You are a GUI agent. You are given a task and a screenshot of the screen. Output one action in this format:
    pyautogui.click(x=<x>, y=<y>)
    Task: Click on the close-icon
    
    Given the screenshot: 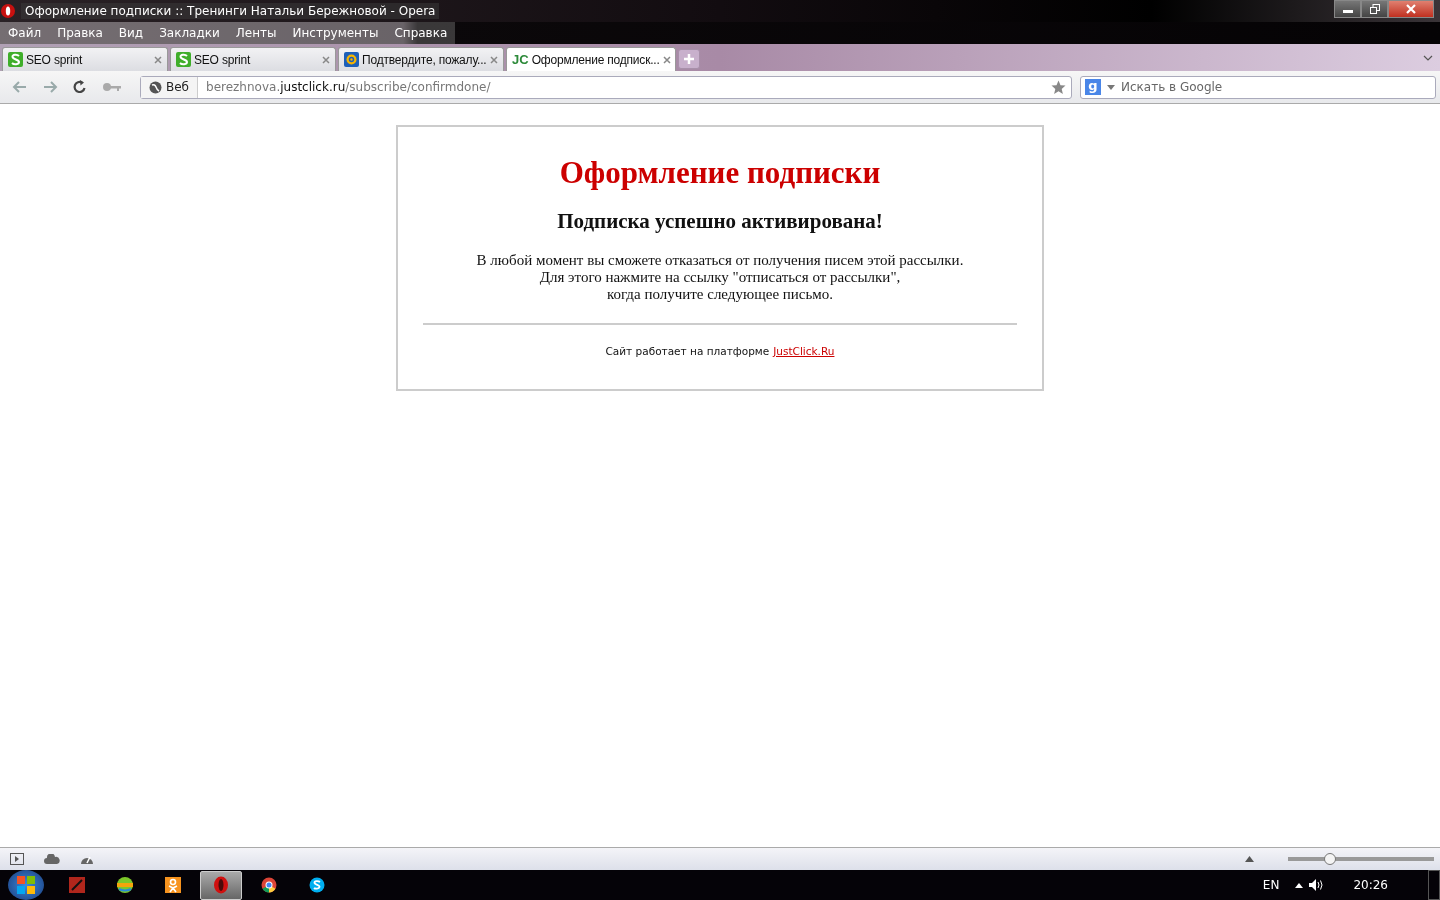 What is the action you would take?
    pyautogui.click(x=1411, y=9)
    